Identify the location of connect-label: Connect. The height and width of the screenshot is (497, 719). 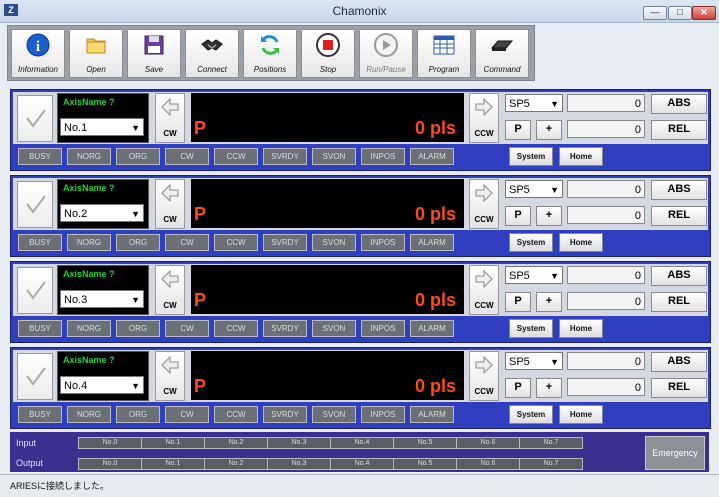
(212, 69).